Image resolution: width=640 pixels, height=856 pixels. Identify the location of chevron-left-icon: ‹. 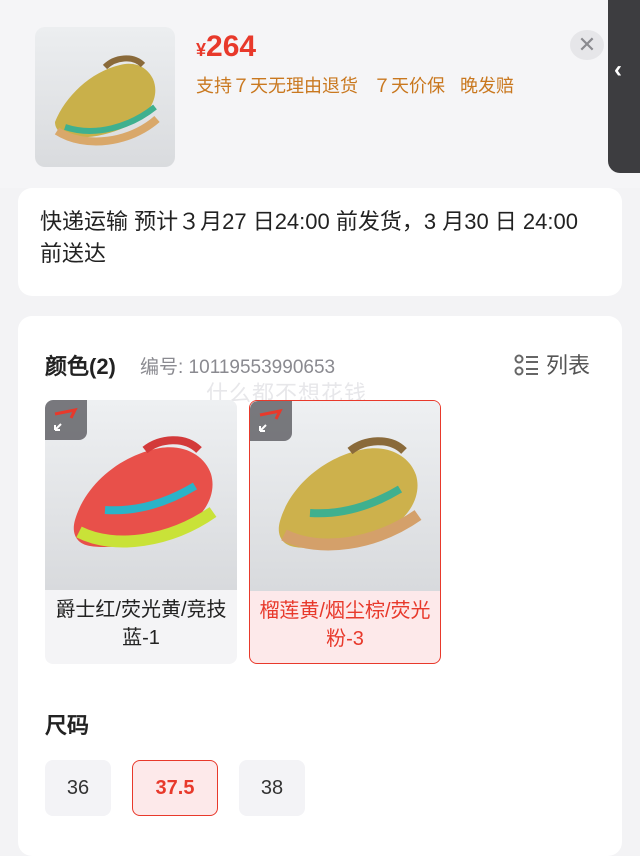
(618, 69).